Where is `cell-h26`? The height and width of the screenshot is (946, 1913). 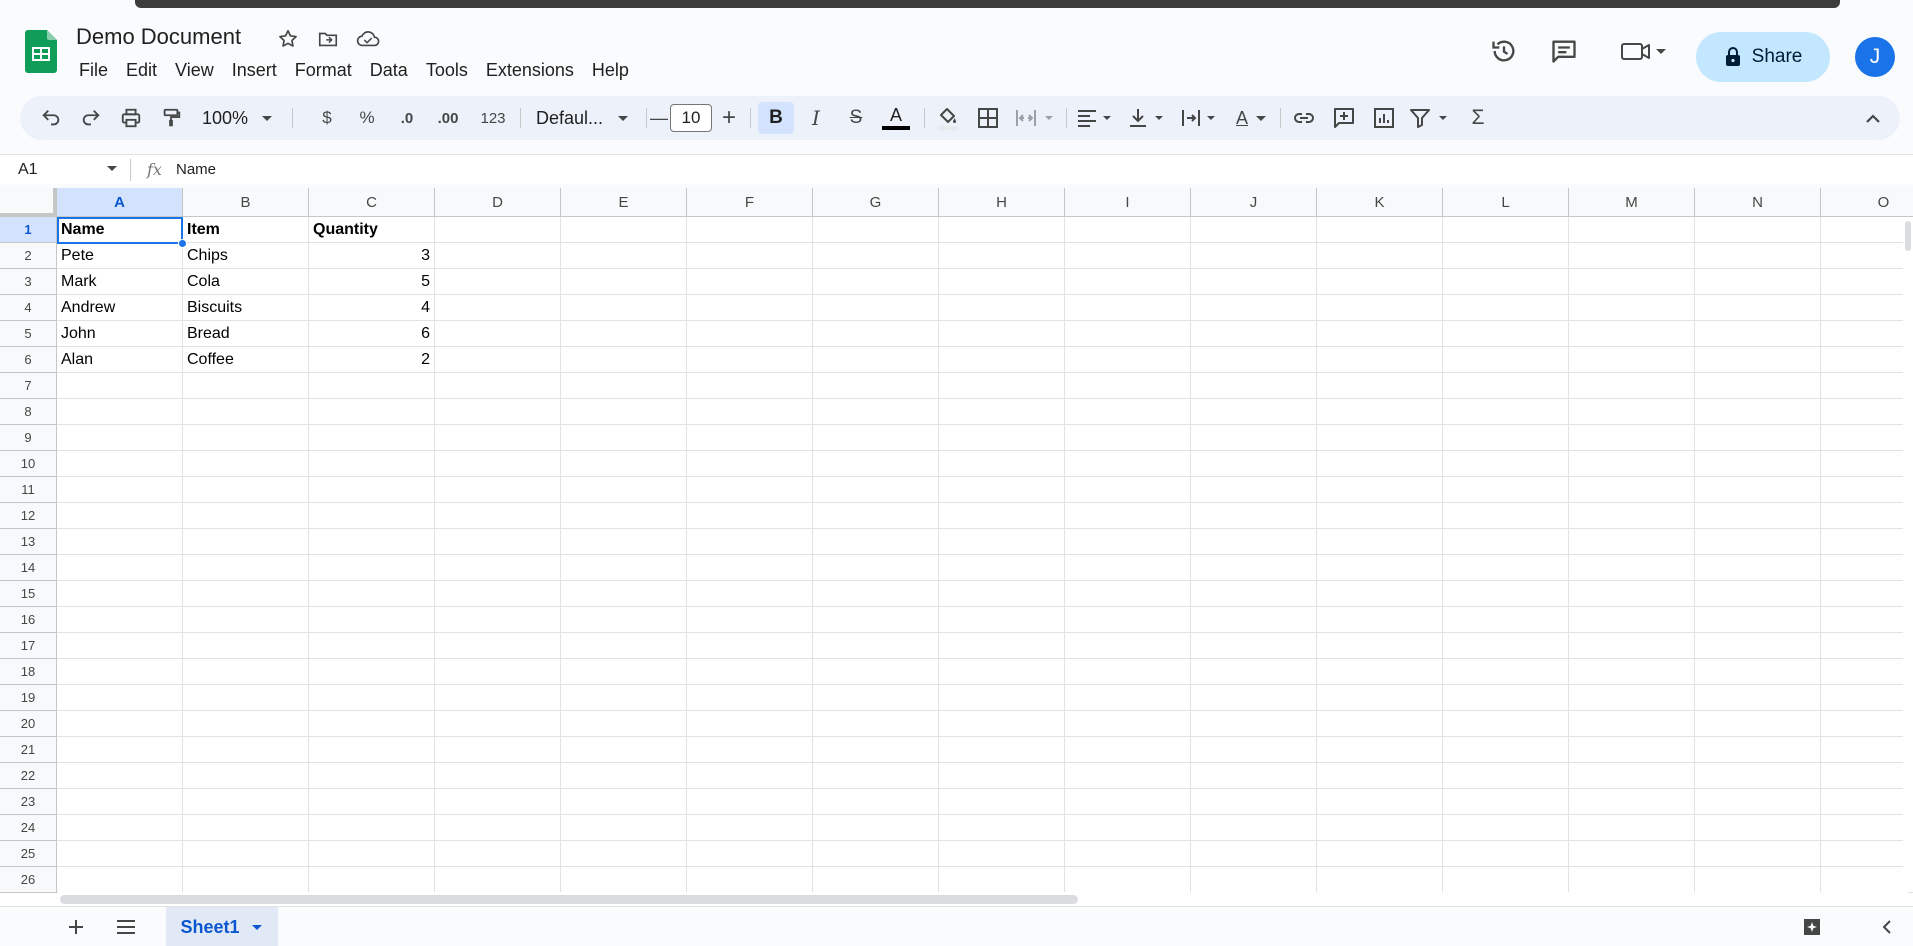 cell-h26 is located at coordinates (1002, 880).